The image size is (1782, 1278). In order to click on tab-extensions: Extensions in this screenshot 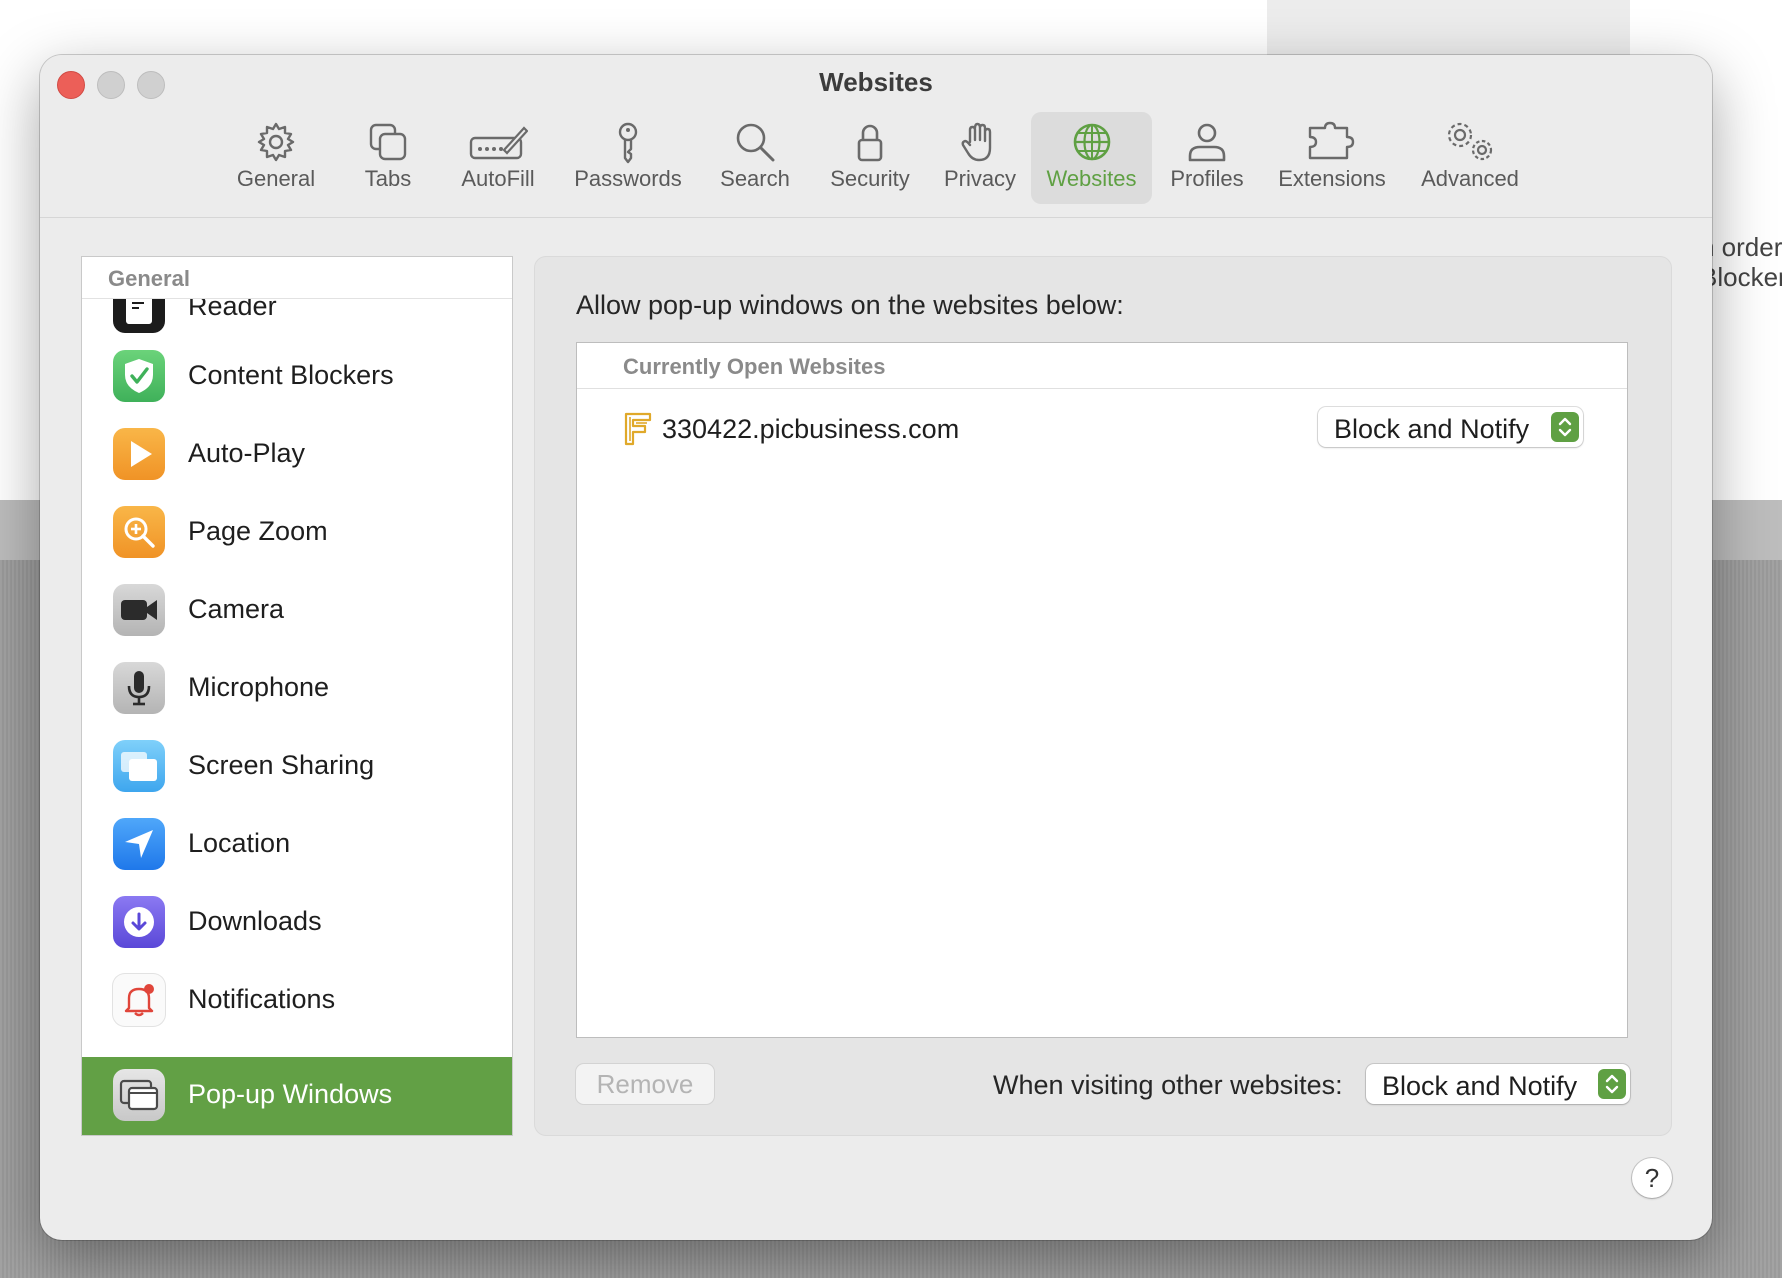, I will do `click(1332, 158)`.